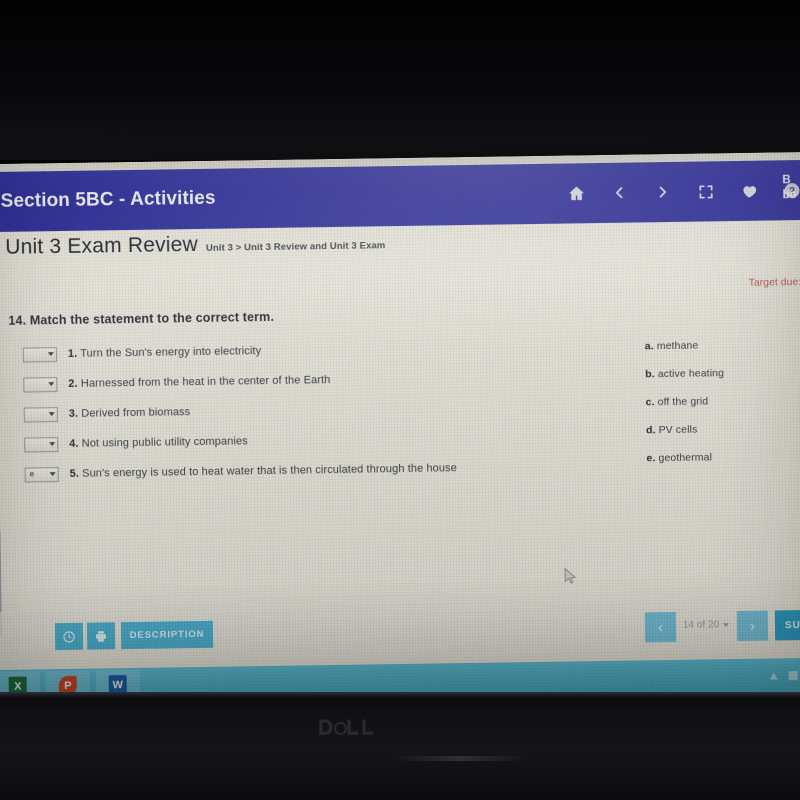  I want to click on submit-button: SUBMIT, so click(787, 625).